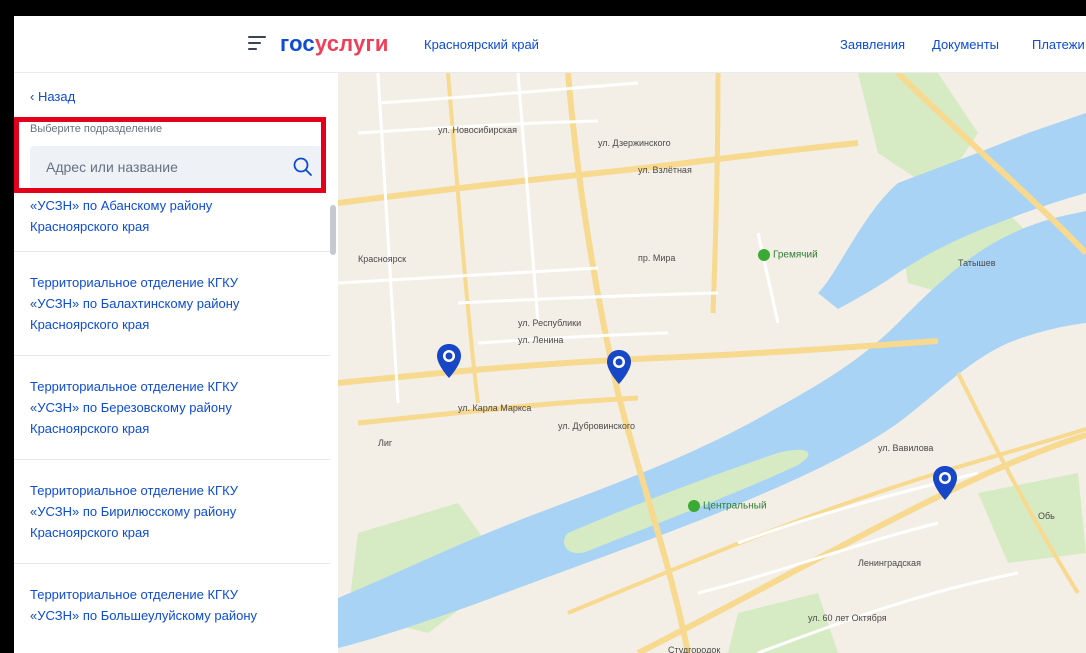 The image size is (1086, 653). What do you see at coordinates (847, 618) in the screenshot?
I see `map-street-label: ул. 60 лет Октября` at bounding box center [847, 618].